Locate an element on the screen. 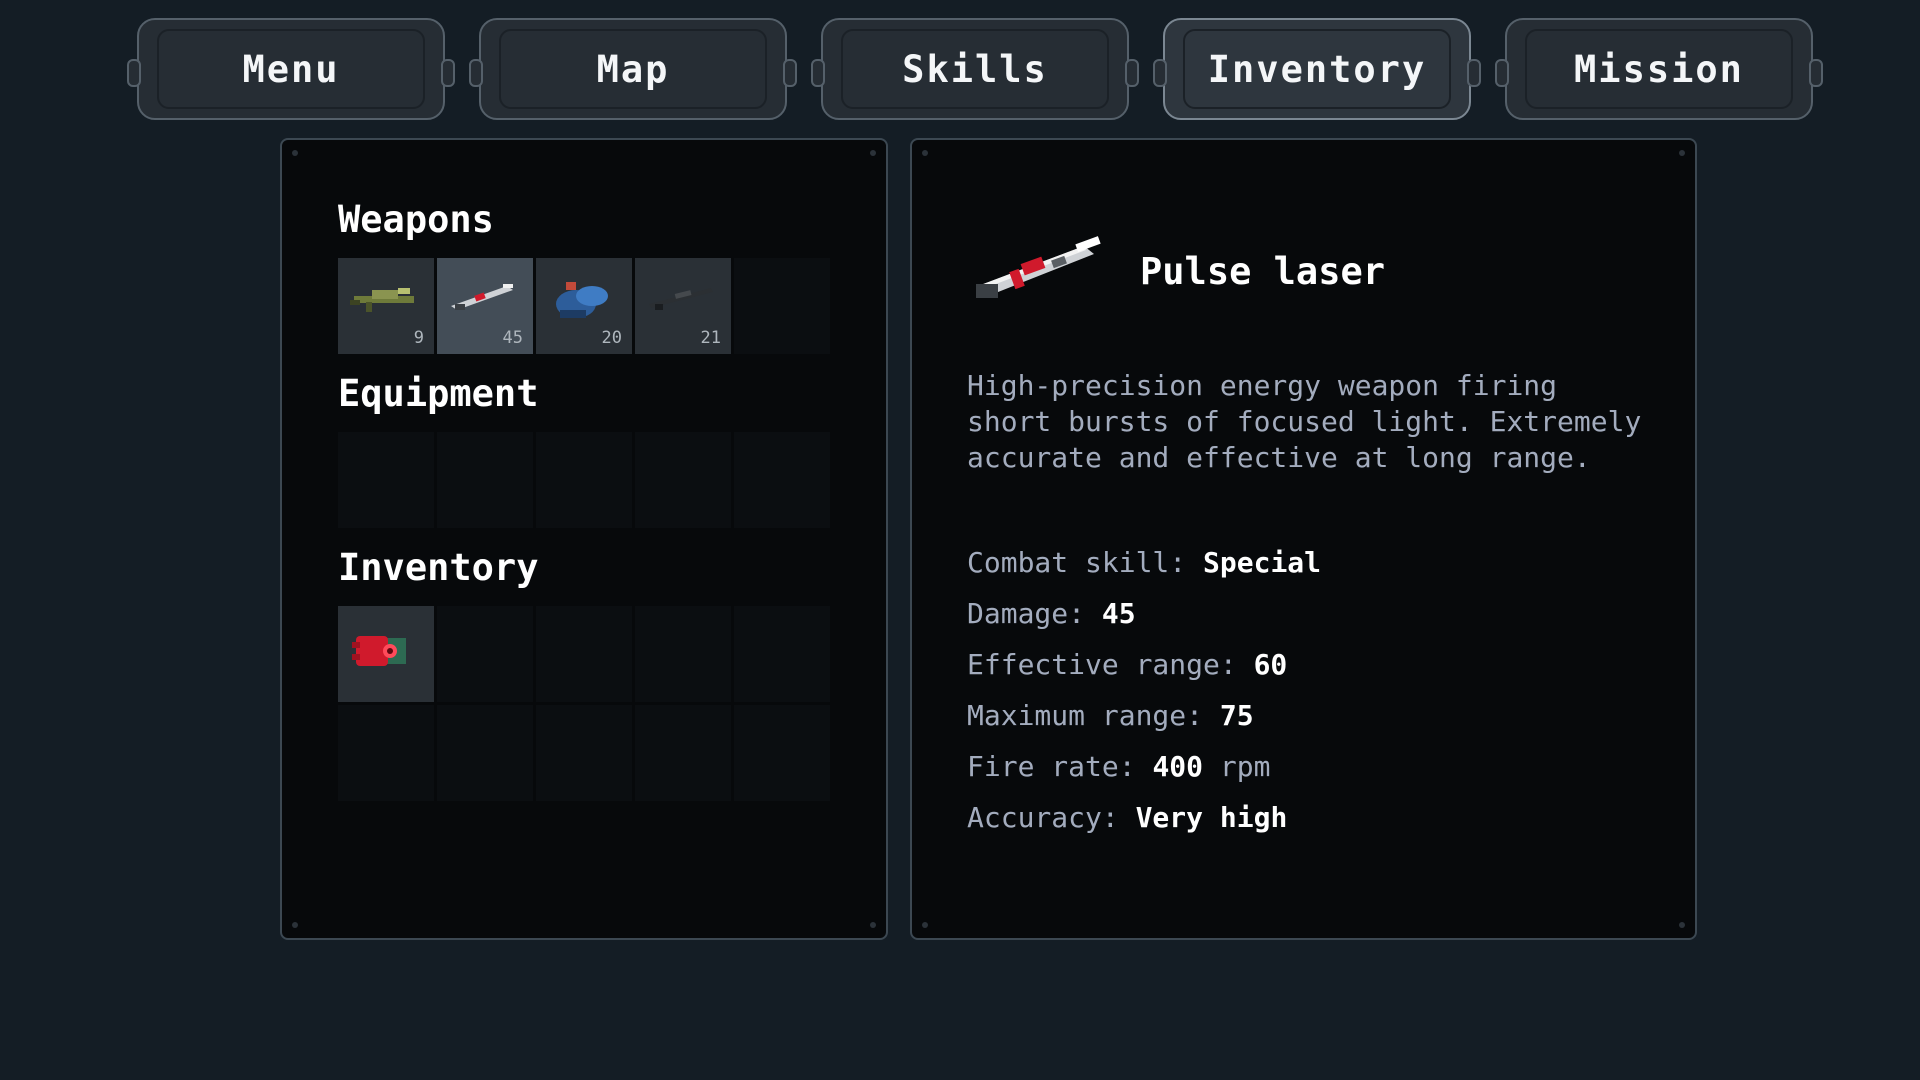  weapons-title: Weapons is located at coordinates (416, 219).